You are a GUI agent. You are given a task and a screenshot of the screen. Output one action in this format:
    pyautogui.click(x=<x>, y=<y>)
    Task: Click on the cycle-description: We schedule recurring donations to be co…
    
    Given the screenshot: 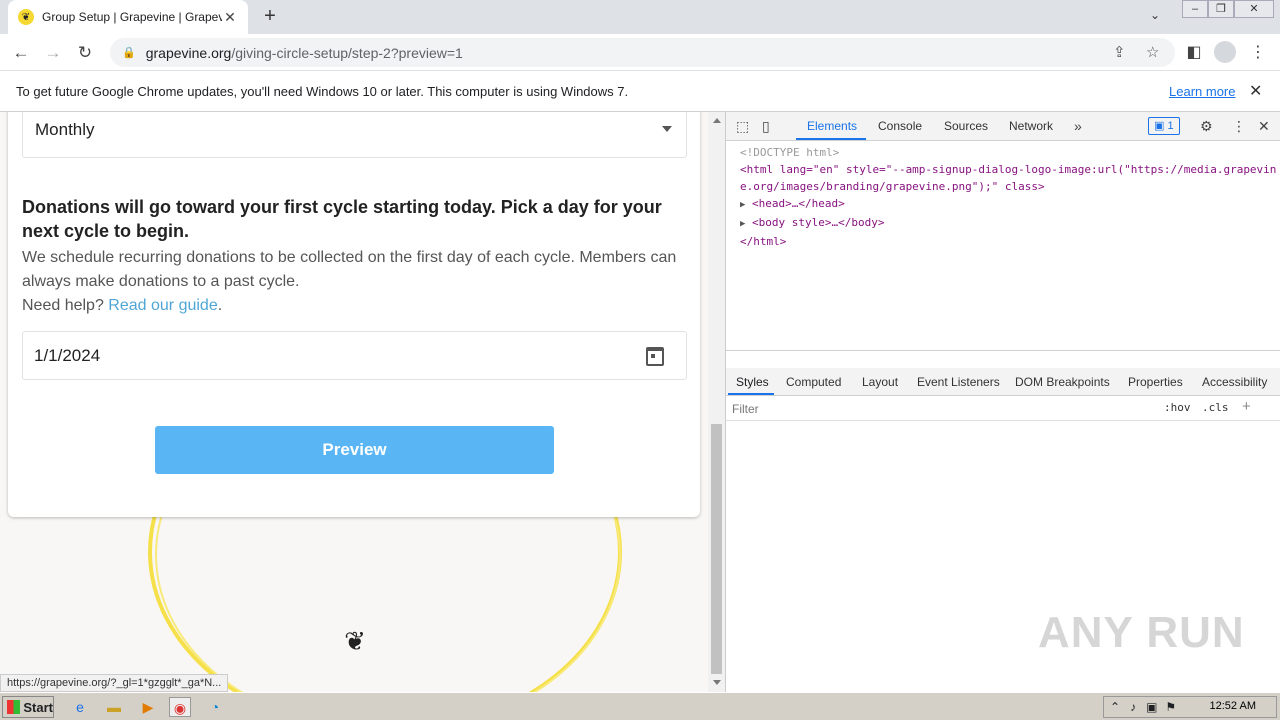 What is the action you would take?
    pyautogui.click(x=349, y=269)
    